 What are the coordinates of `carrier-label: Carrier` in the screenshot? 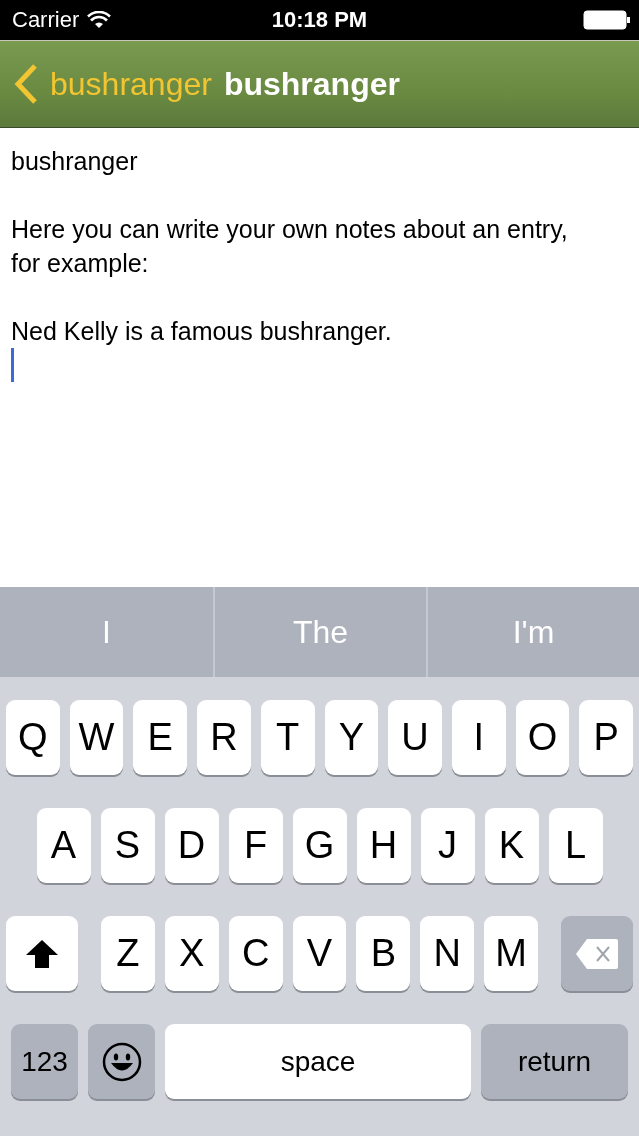 It's located at (46, 20).